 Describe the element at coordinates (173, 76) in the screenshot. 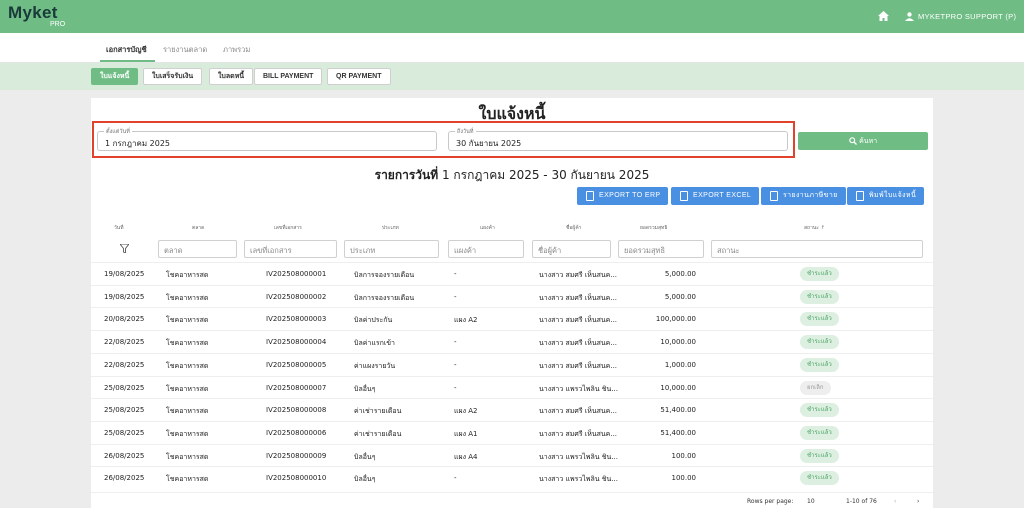

I see `subtab-receipt: ใบเสร็จรับเงิน` at that location.